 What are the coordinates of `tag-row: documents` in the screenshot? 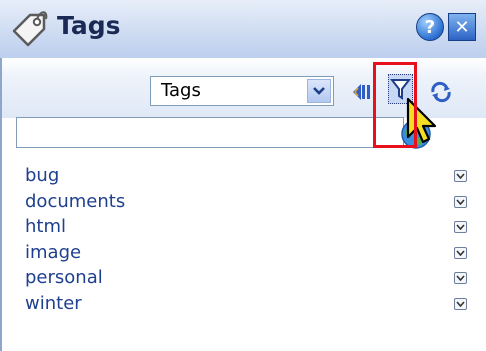 It's located at (250, 203).